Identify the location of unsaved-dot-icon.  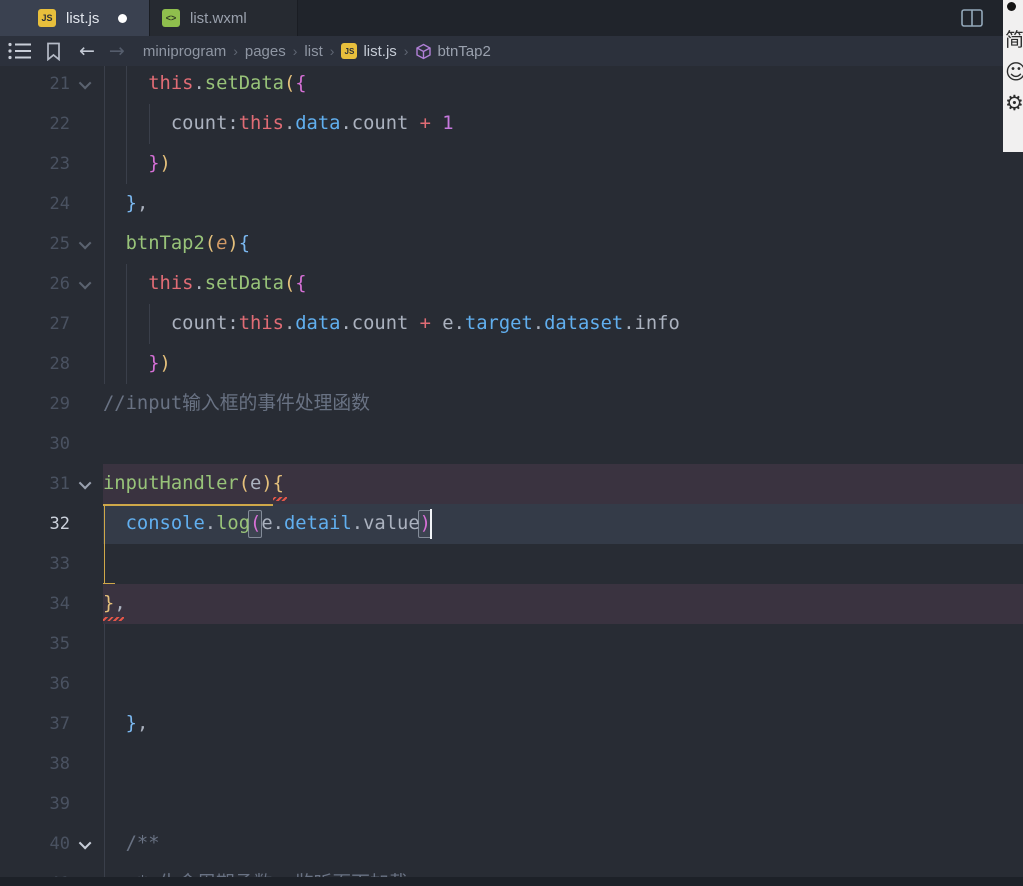
(122, 18).